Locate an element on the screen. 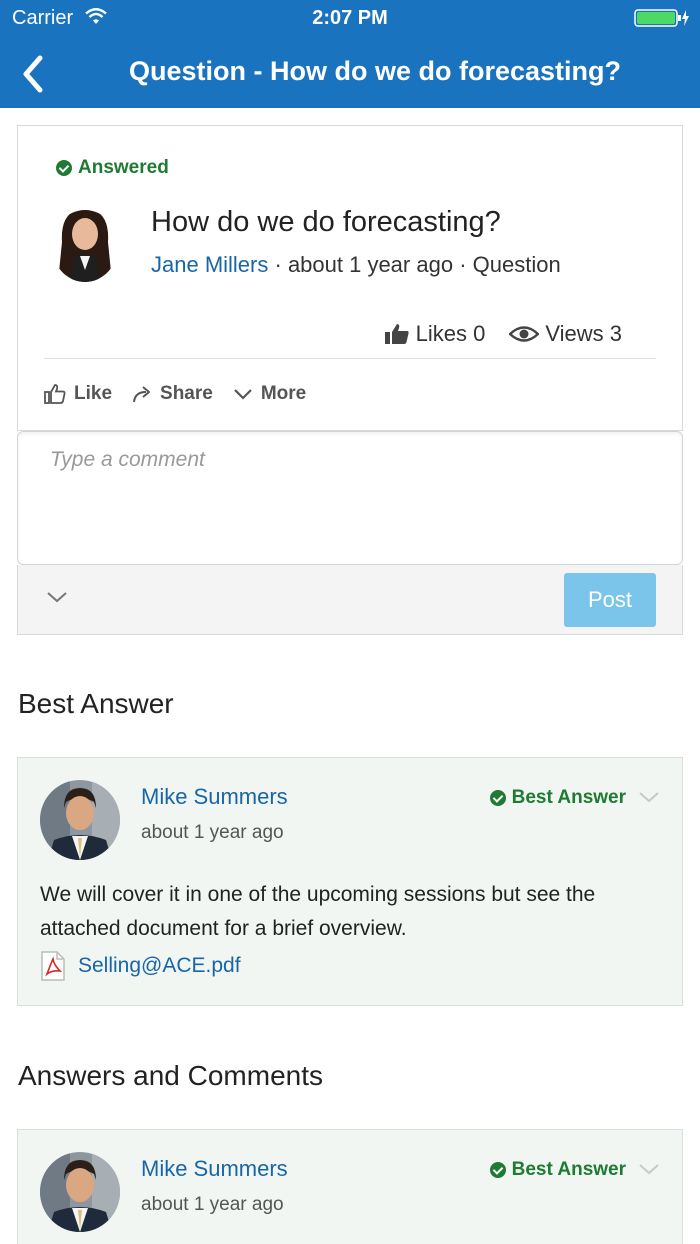  views-stat: Views 3 is located at coordinates (565, 334).